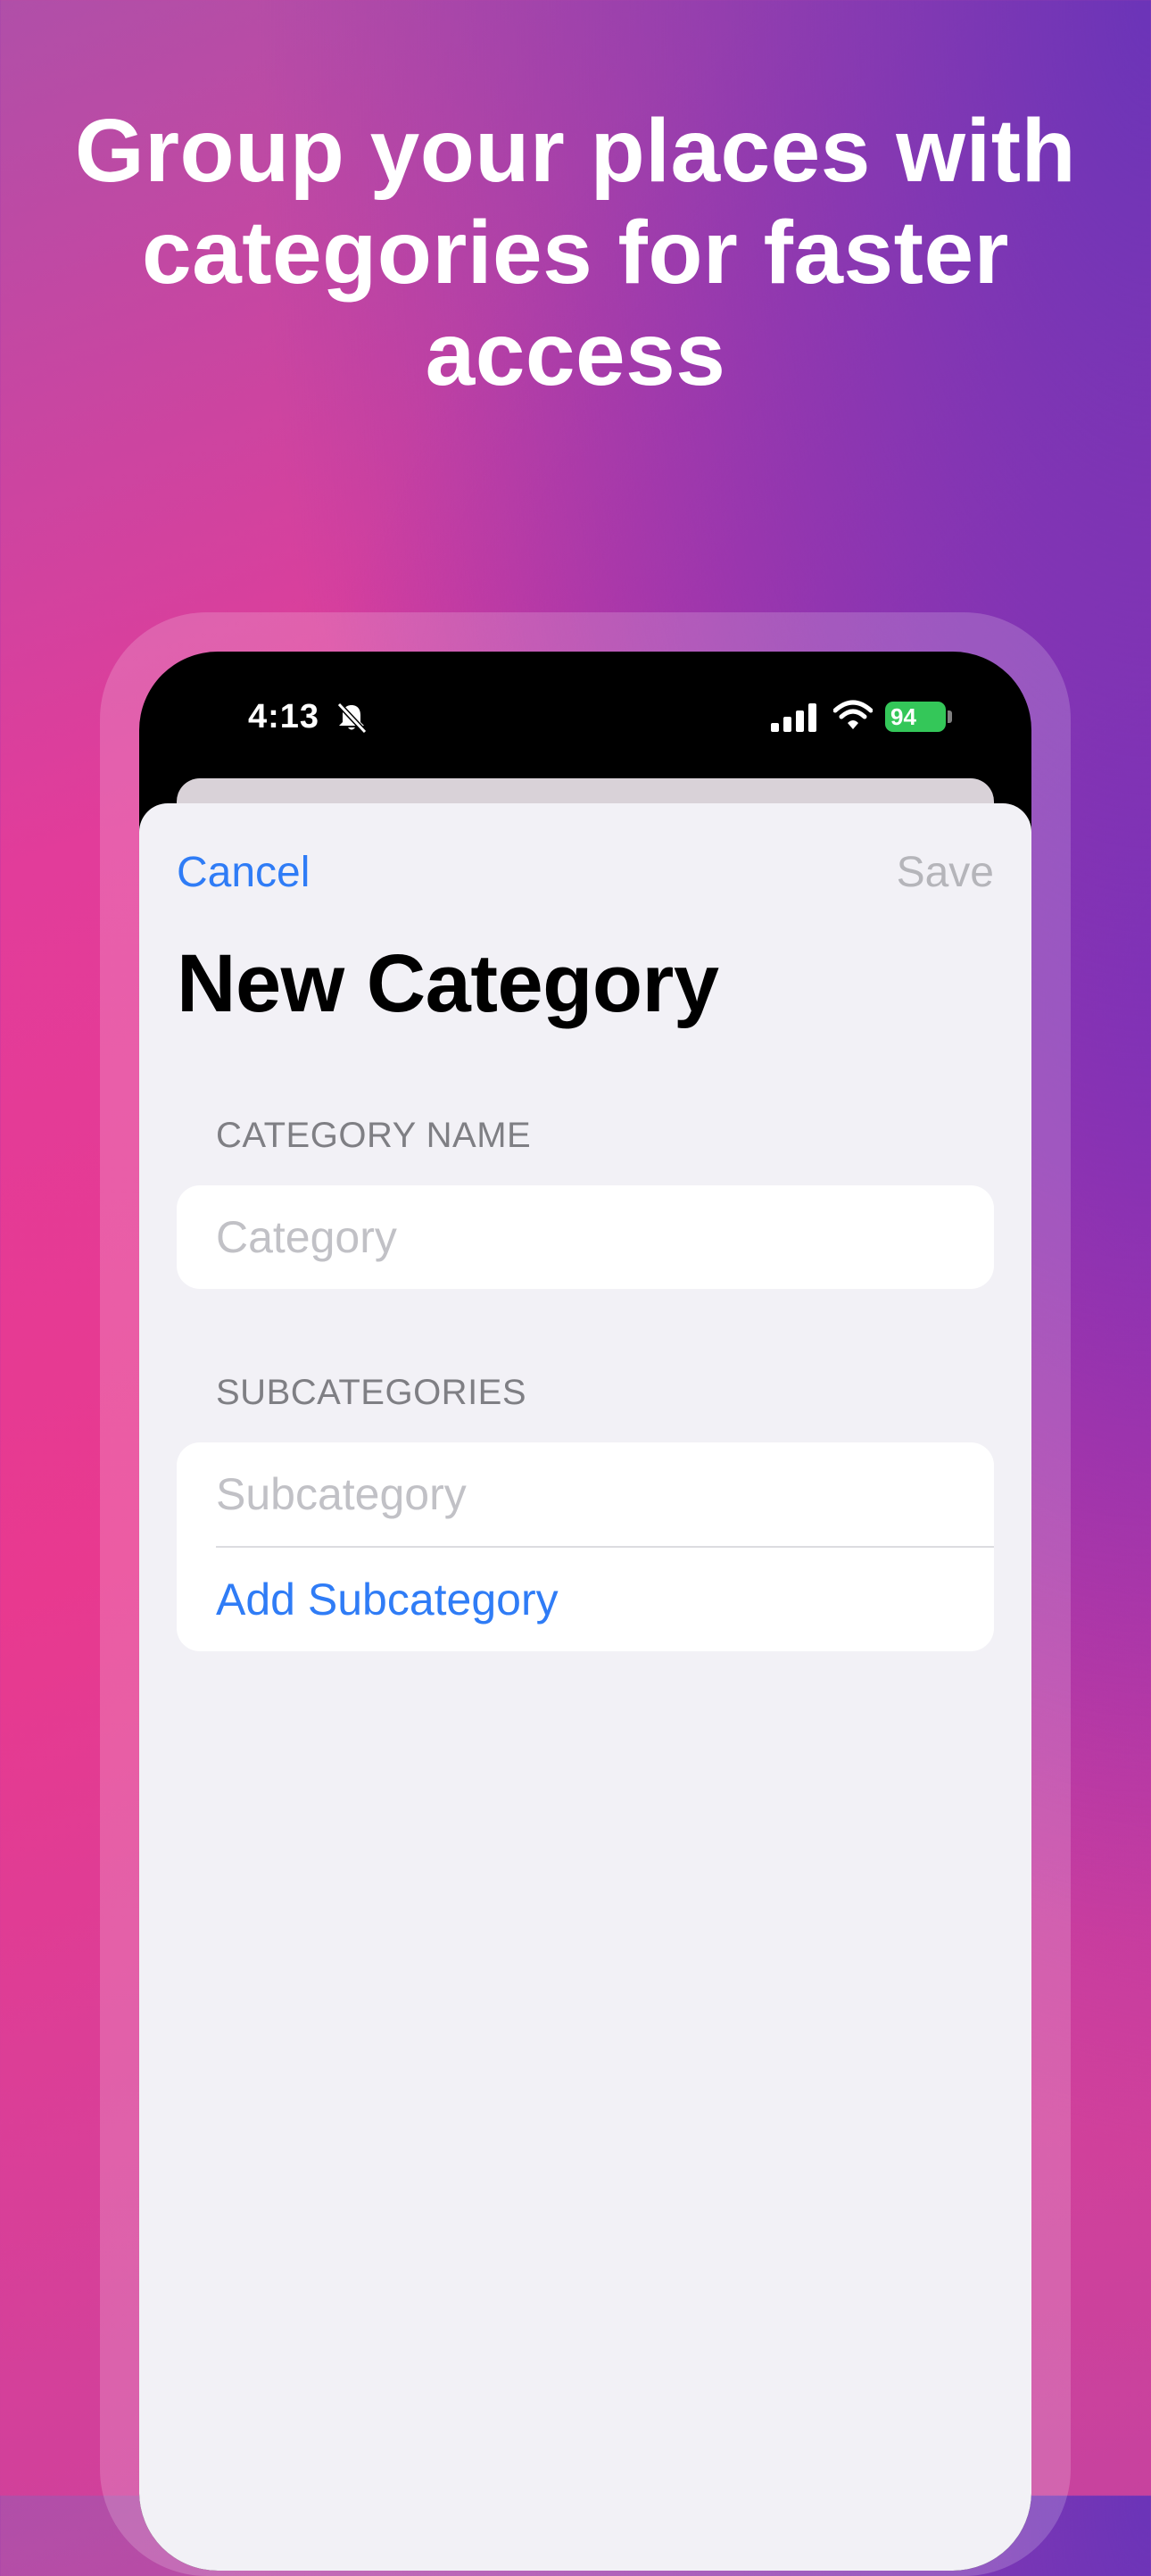  What do you see at coordinates (352, 718) in the screenshot?
I see `bell-slash-icon` at bounding box center [352, 718].